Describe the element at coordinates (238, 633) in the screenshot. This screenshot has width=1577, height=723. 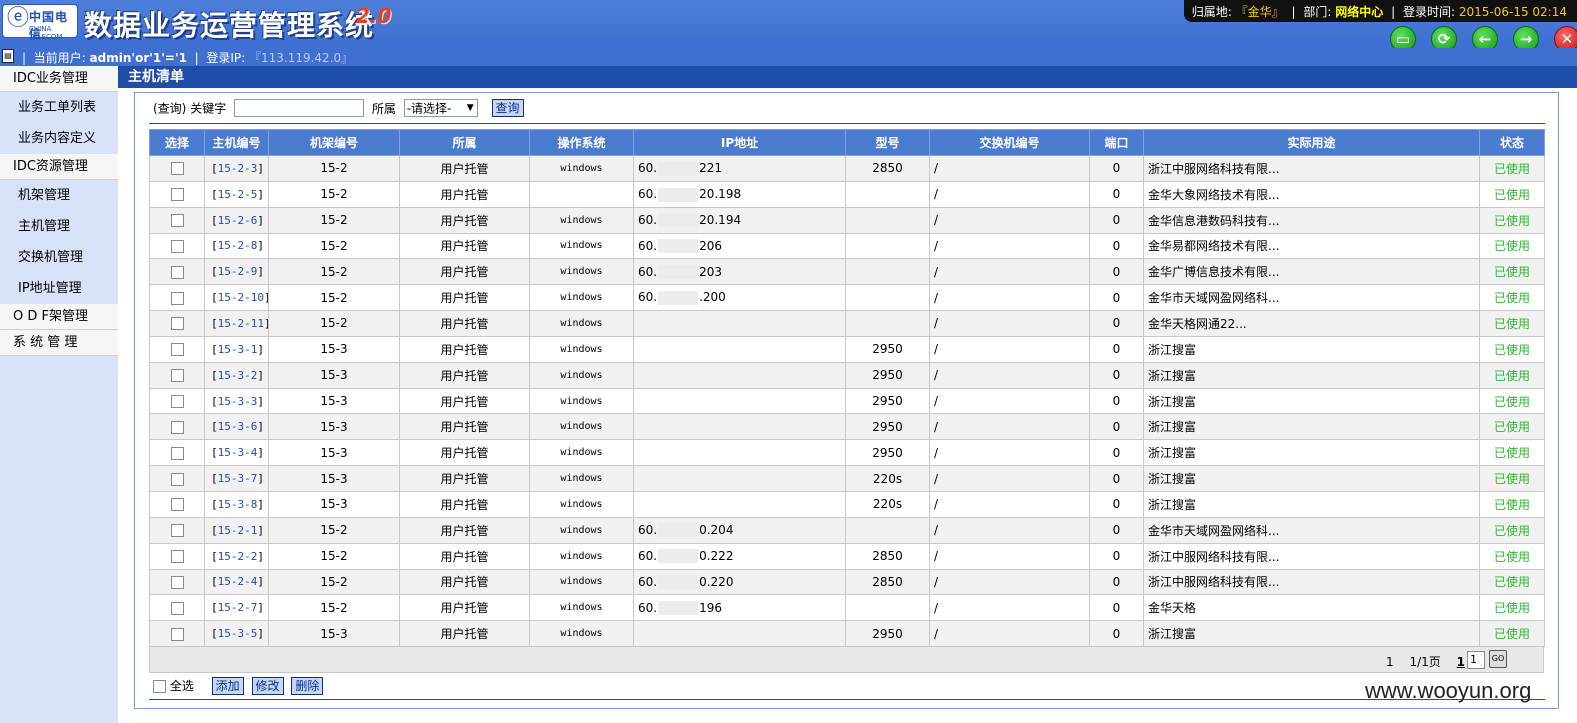
I see `host-number-link: 15-3-5` at that location.